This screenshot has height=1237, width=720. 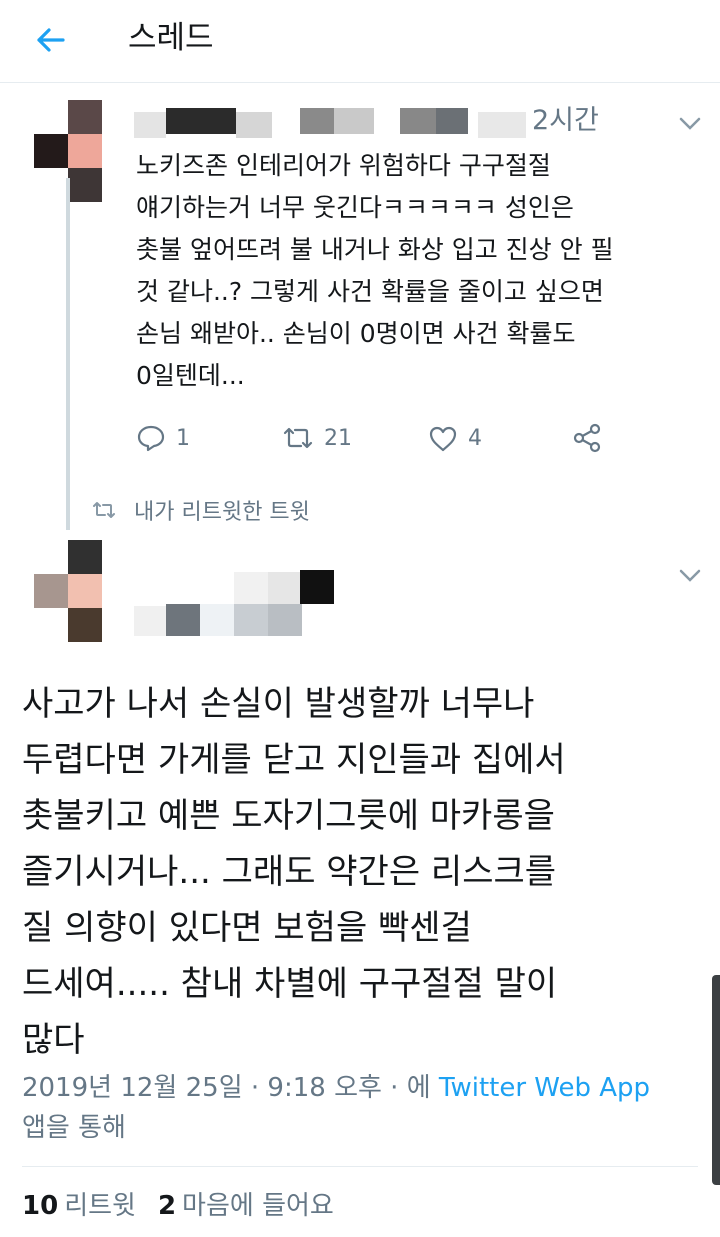 I want to click on back-button, so click(x=50, y=40).